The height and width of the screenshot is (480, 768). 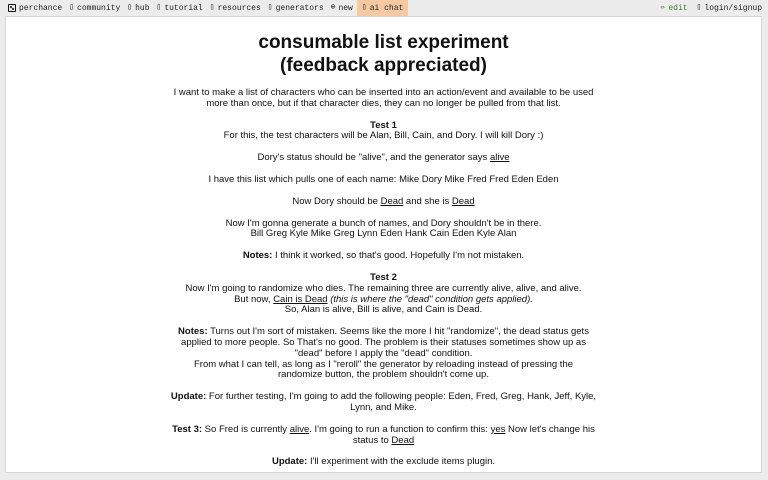 I want to click on nav-generators-label: generators, so click(x=299, y=8).